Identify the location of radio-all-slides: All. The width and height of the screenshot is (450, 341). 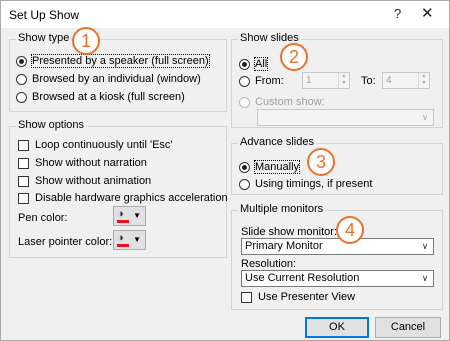
(254, 64).